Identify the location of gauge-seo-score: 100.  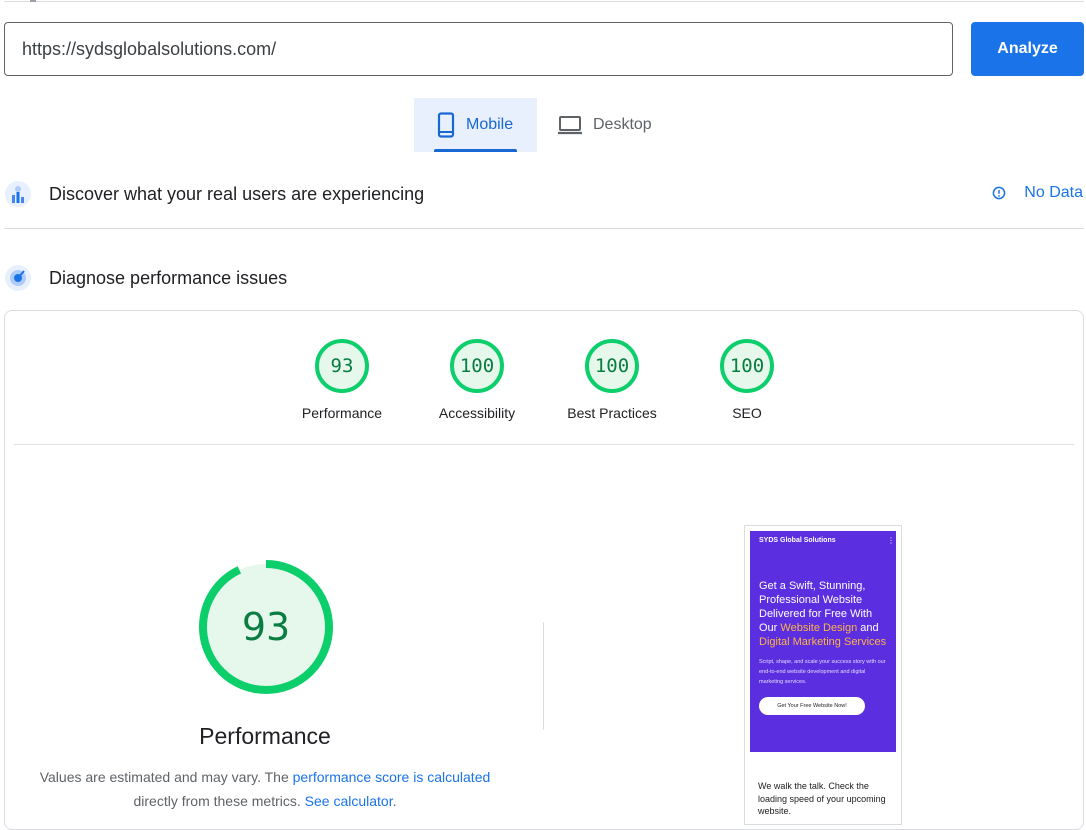
(747, 366).